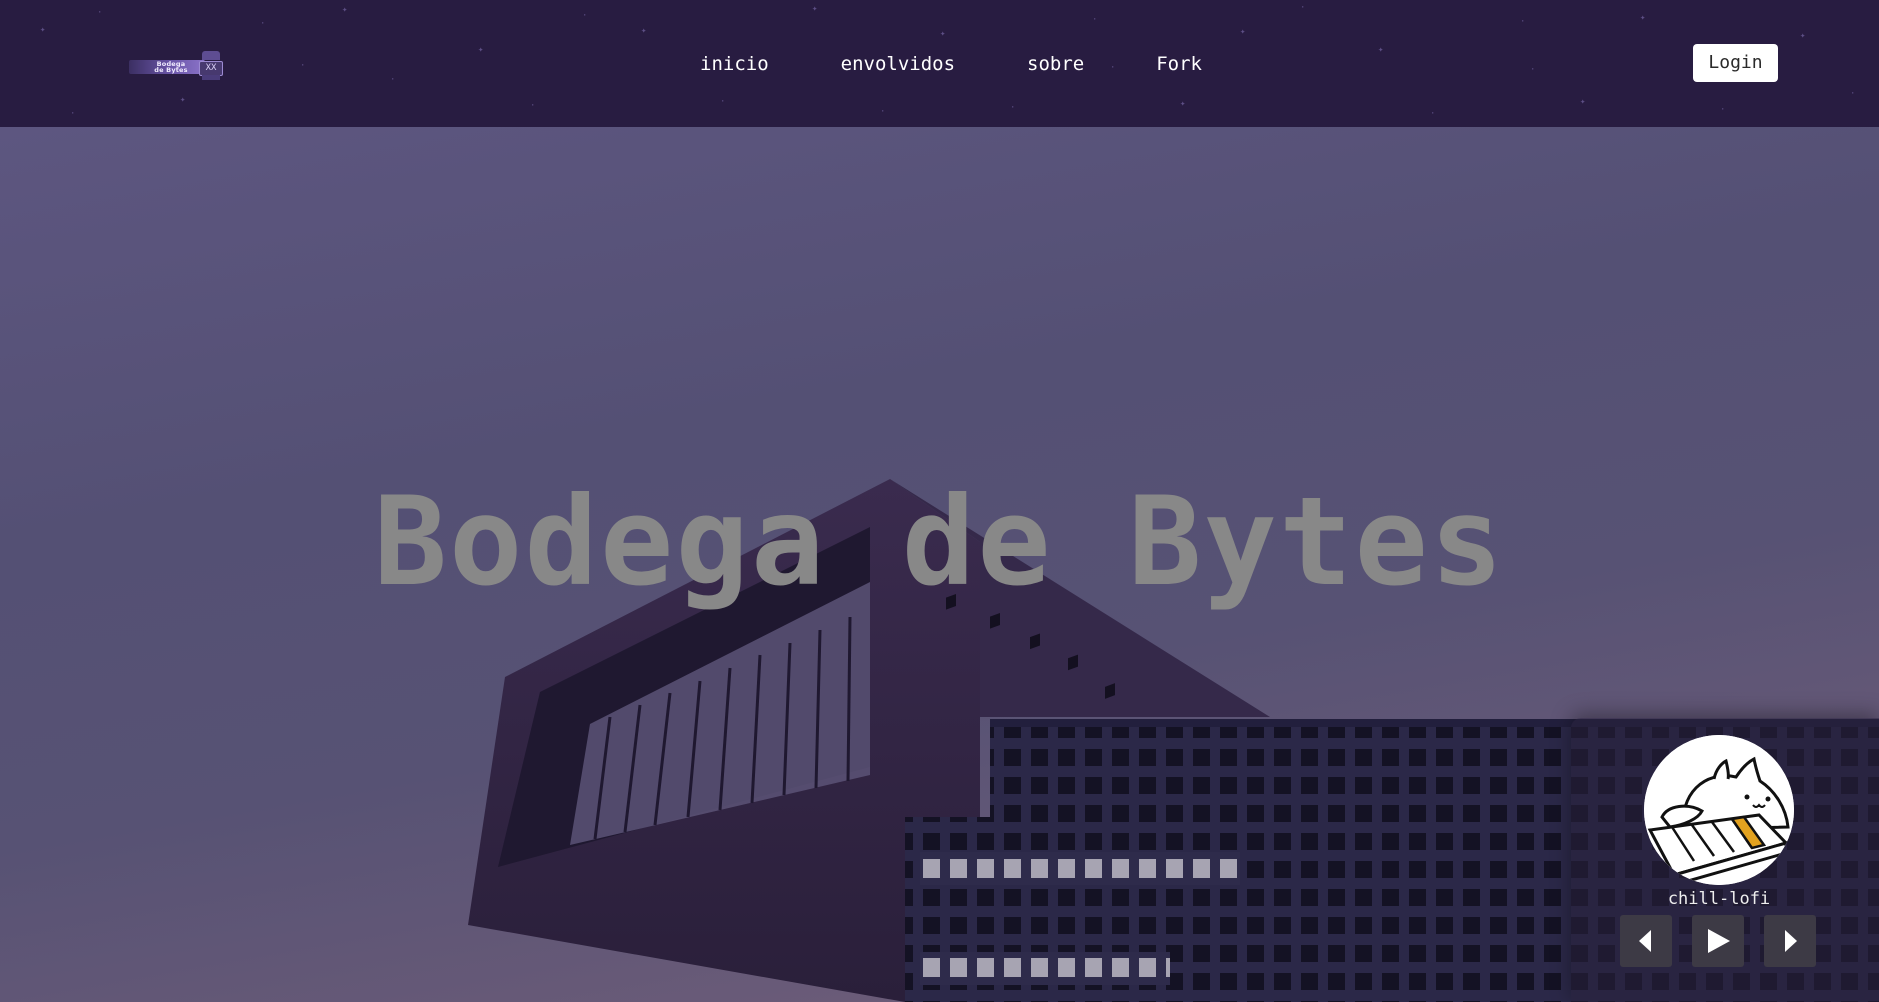 The height and width of the screenshot is (1002, 1879). I want to click on album-art-bongo-cat, so click(1719, 810).